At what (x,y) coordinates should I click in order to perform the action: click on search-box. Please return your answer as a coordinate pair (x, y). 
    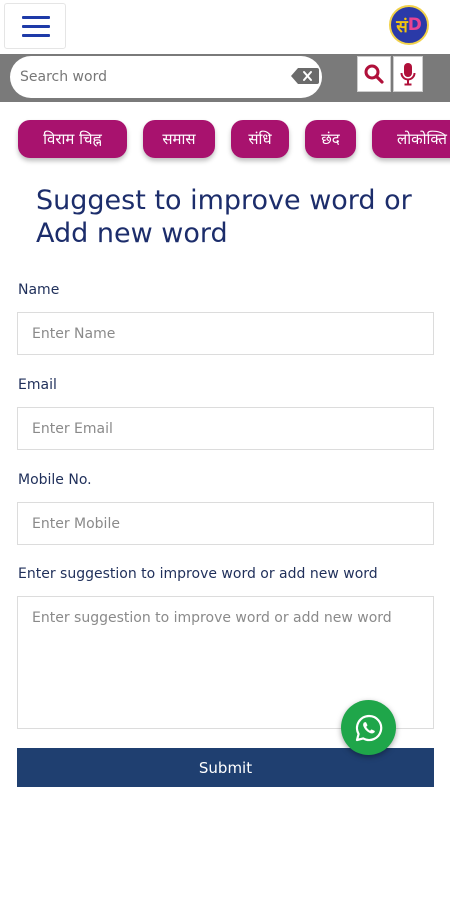
    Looking at the image, I should click on (166, 77).